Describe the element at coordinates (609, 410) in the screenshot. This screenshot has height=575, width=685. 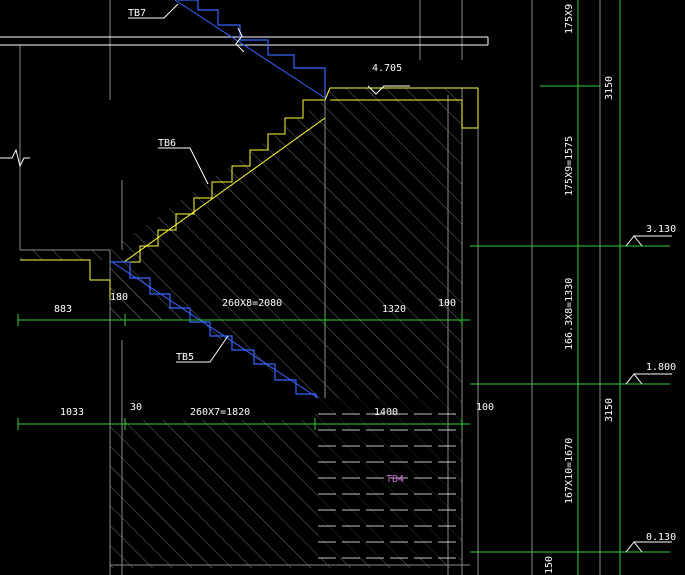
I see `dim-total-lower: 3150` at that location.